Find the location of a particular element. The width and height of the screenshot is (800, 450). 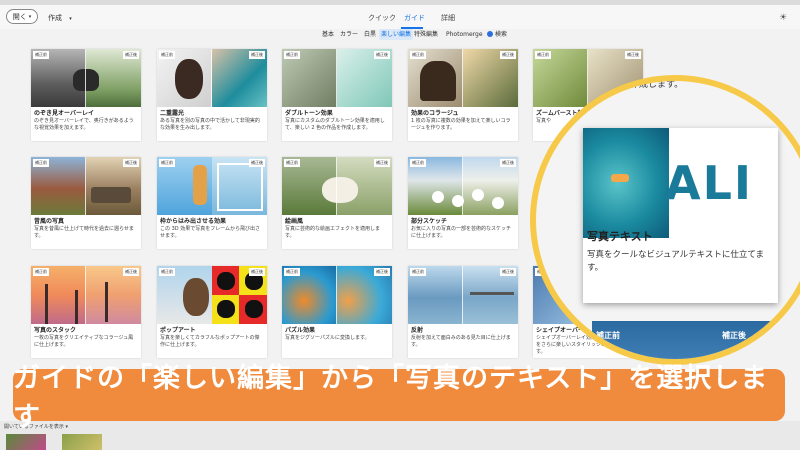

open-button-label: 開く is located at coordinates (19, 16).